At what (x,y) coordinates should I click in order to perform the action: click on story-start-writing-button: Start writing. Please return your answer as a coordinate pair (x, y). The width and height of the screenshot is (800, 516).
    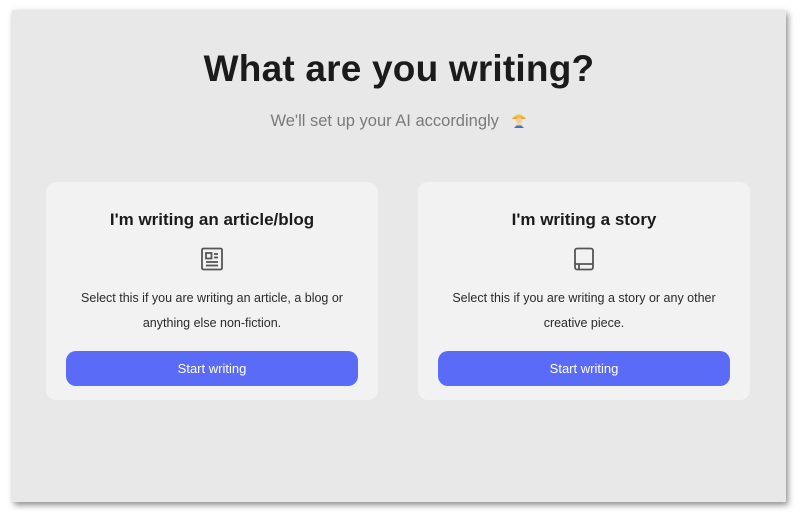
    Looking at the image, I should click on (584, 368).